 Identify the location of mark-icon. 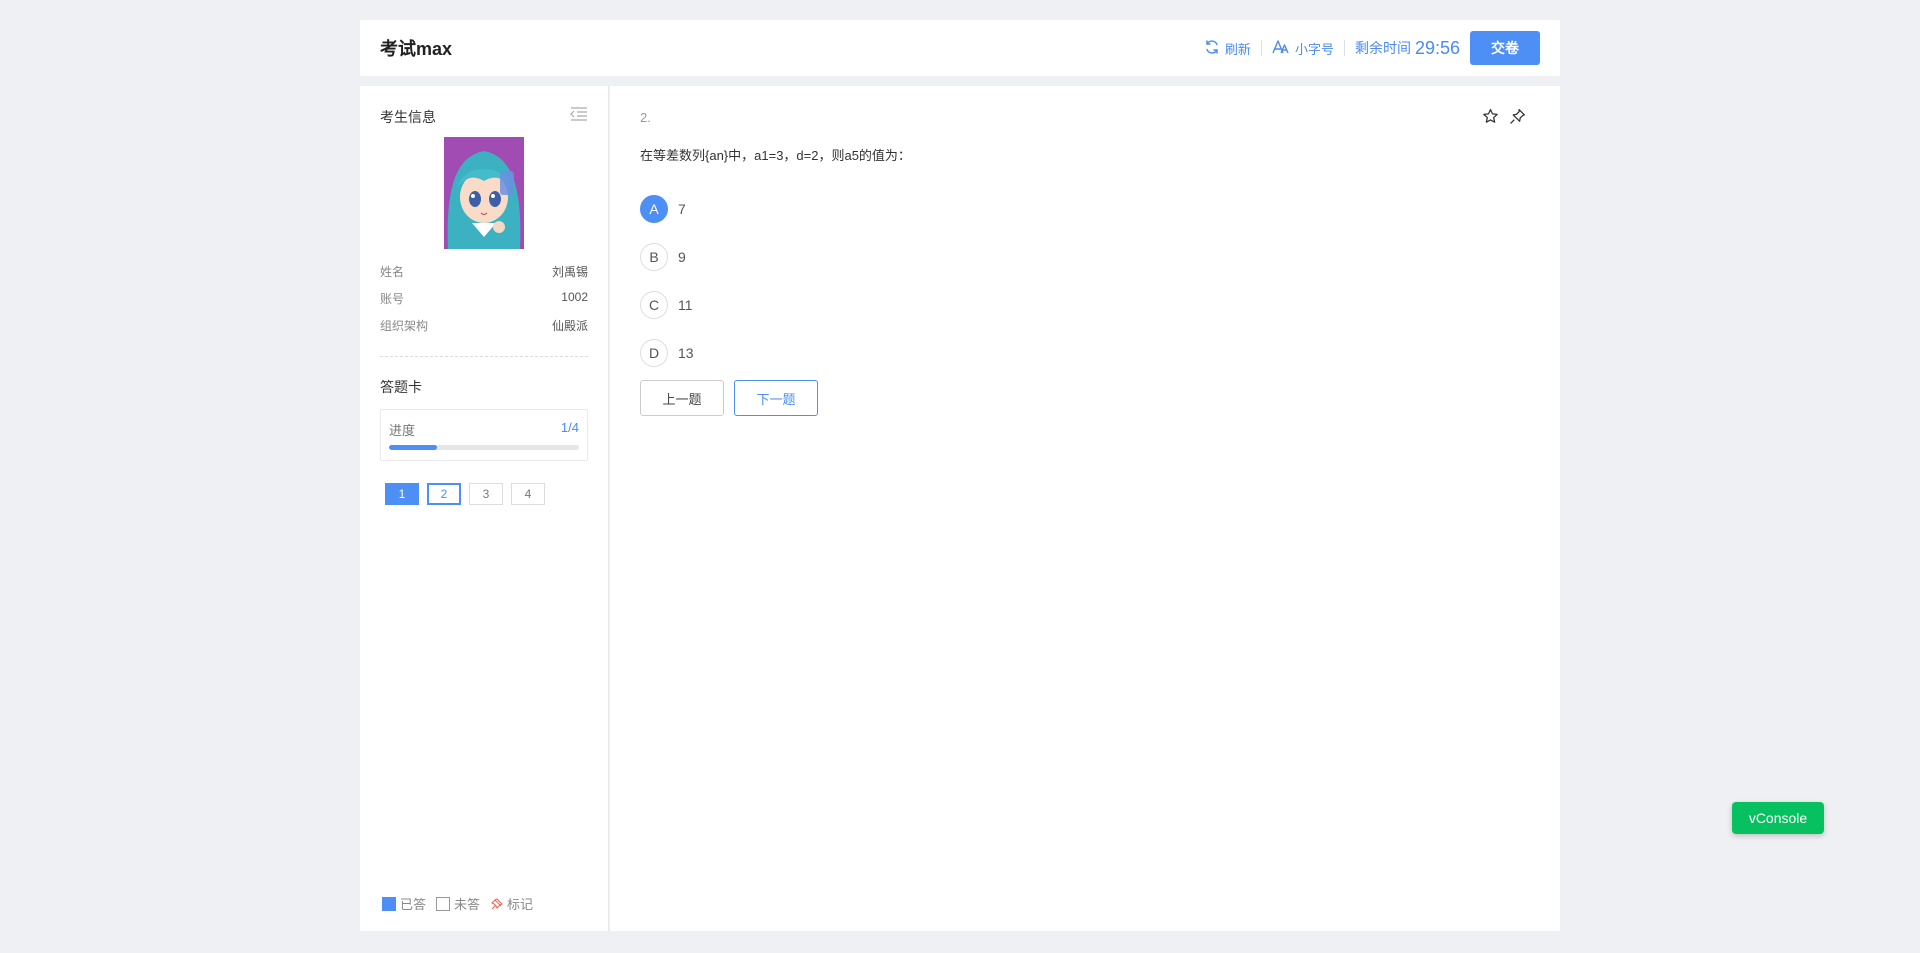
(497, 904).